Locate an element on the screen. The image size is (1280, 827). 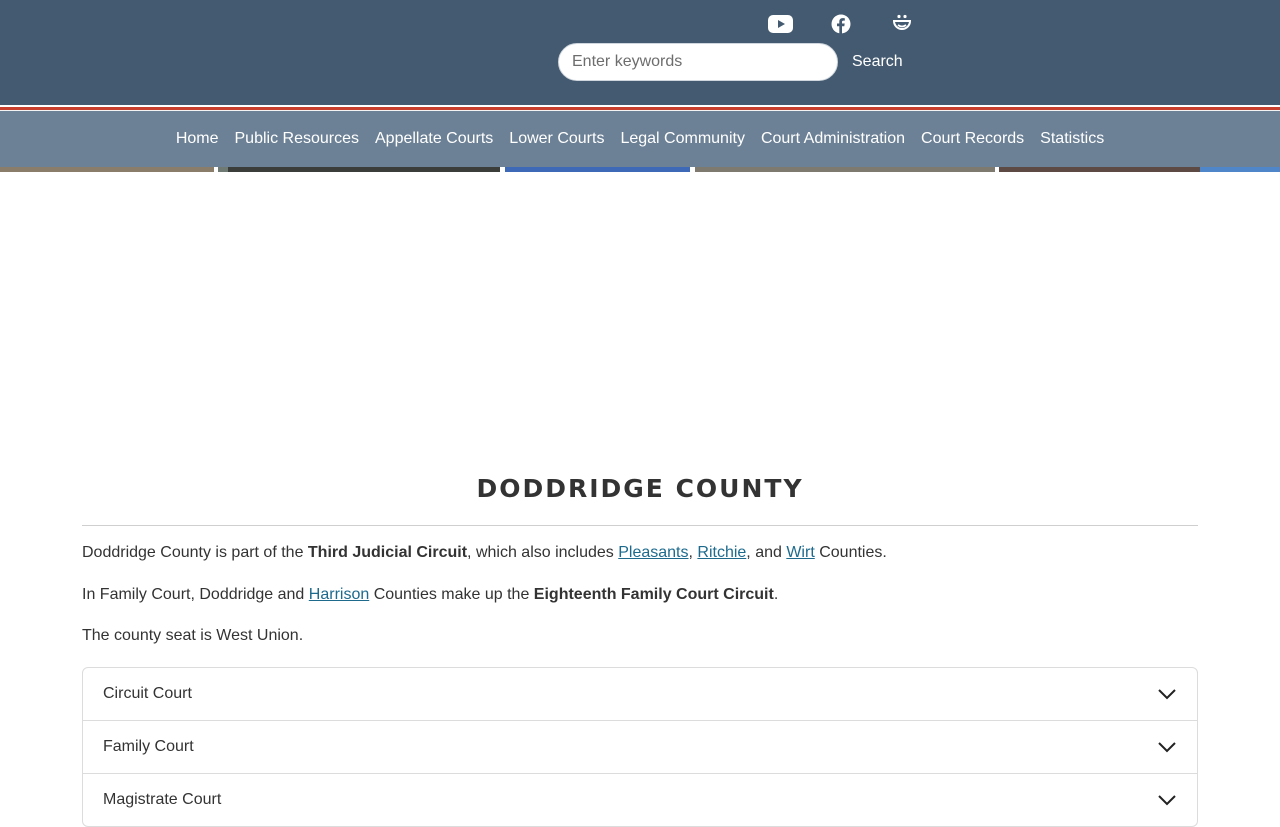
social-links is located at coordinates (841, 24).